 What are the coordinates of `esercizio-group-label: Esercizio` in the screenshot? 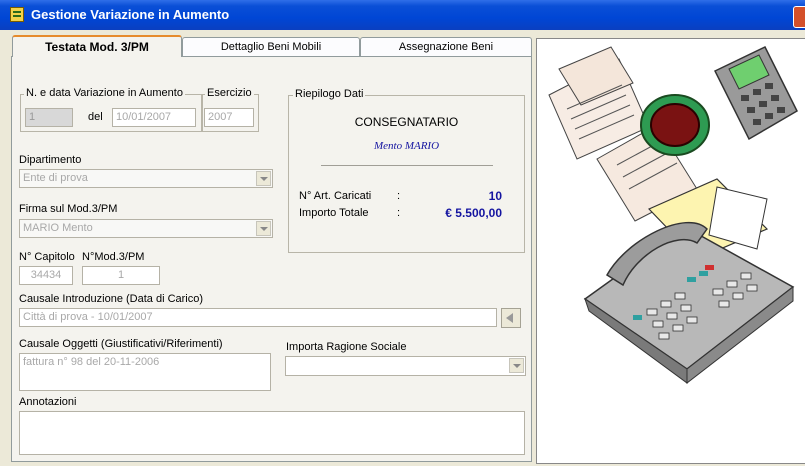 It's located at (229, 93).